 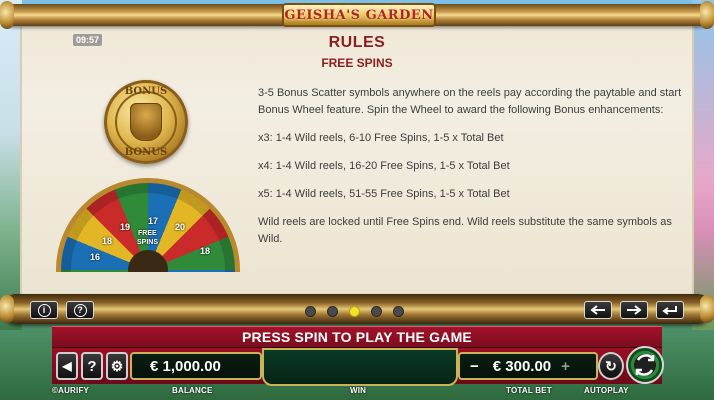 I want to click on win-display, so click(x=360, y=367).